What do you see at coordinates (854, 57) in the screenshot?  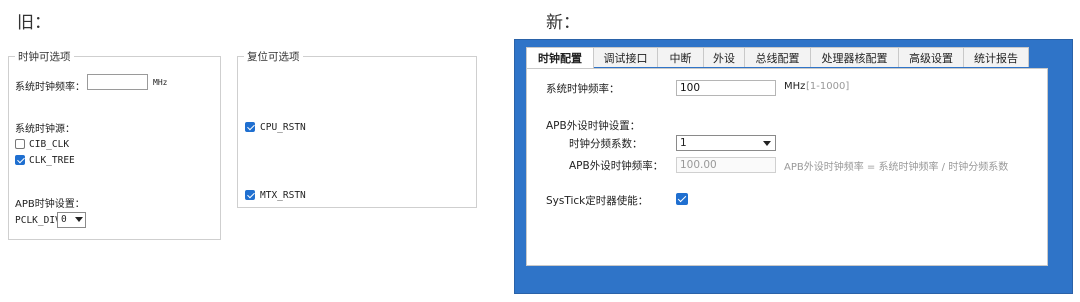 I see `tab-core-config: 处理器核配置` at bounding box center [854, 57].